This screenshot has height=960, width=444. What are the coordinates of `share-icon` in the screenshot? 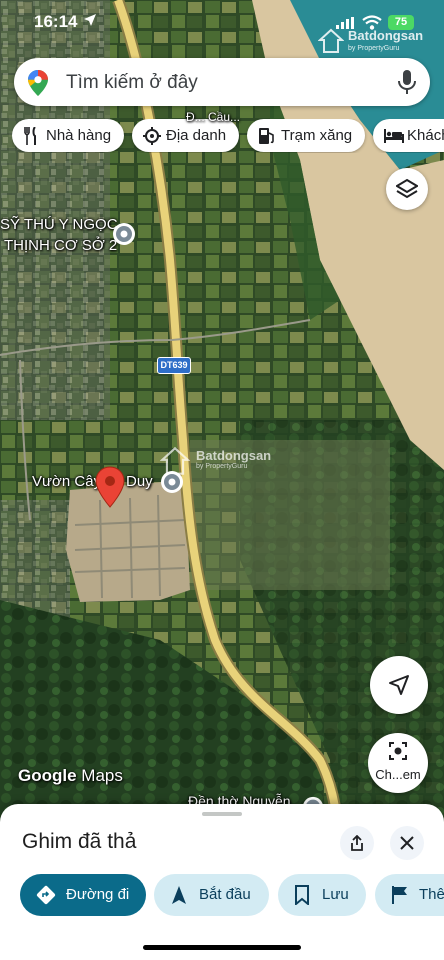 It's located at (357, 843).